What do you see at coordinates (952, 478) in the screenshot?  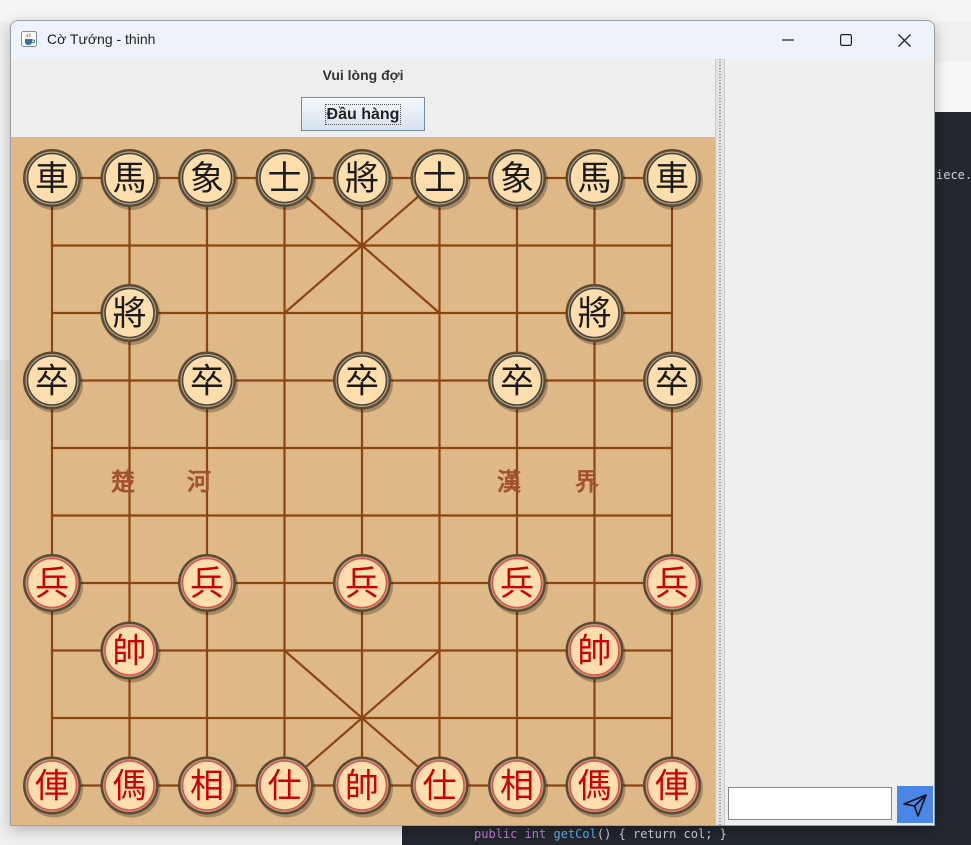 I see `ide-editor-background` at bounding box center [952, 478].